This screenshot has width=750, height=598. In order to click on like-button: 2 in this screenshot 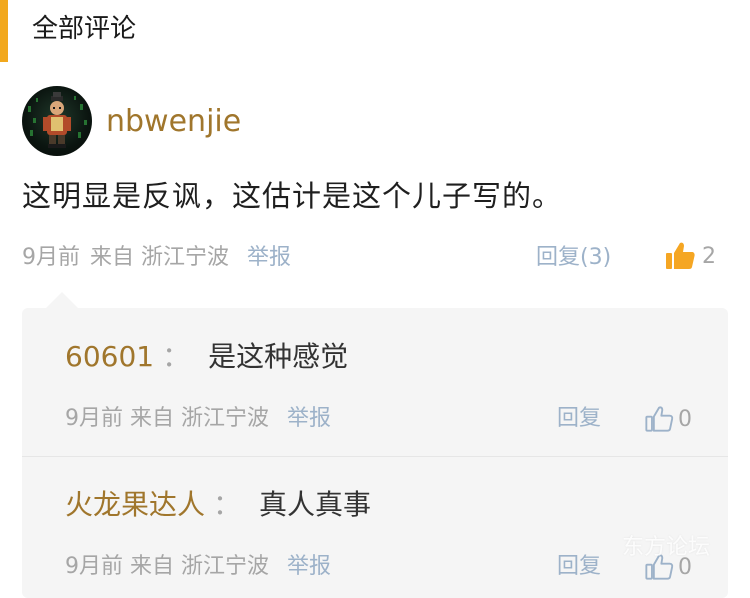, I will do `click(690, 256)`.